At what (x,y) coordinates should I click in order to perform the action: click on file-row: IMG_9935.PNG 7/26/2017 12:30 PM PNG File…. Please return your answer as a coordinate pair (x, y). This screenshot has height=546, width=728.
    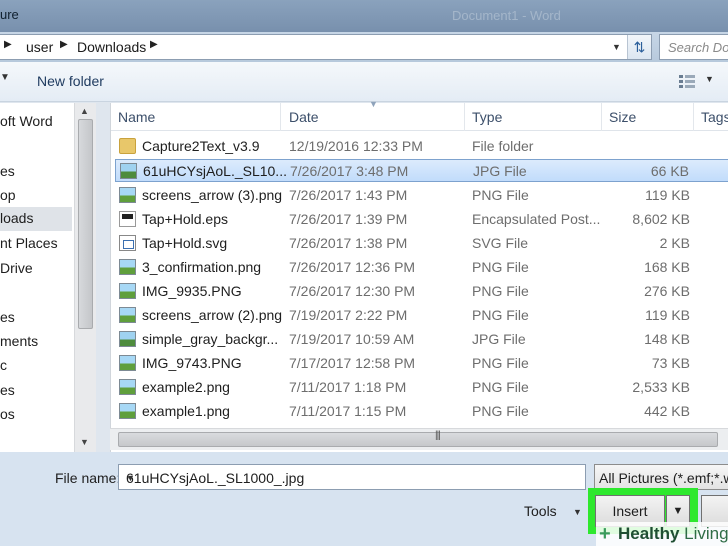
    Looking at the image, I should click on (421, 291).